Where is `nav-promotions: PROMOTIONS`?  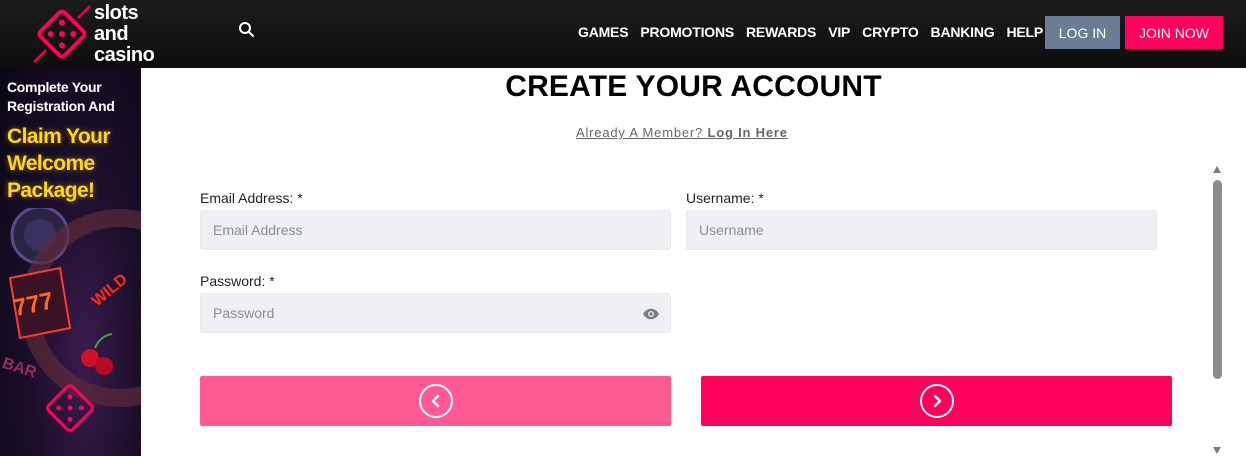 nav-promotions: PROMOTIONS is located at coordinates (687, 32).